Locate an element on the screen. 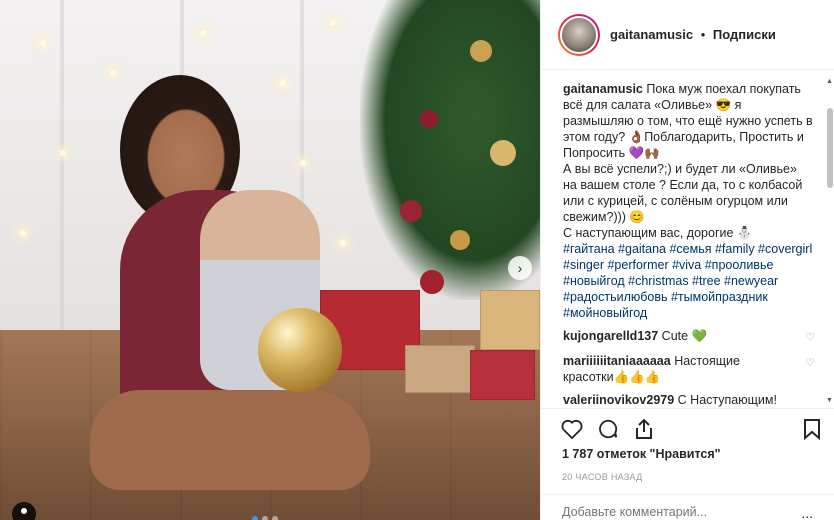 The height and width of the screenshot is (520, 834). scroll-up-arrow-icon: ▲ is located at coordinates (829, 81).